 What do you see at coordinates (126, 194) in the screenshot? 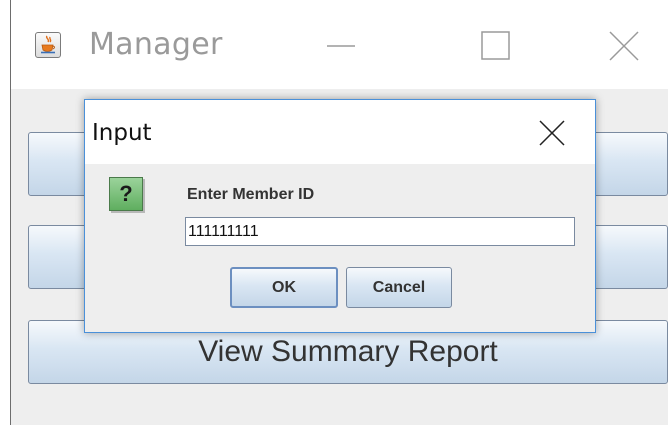
I see `question-icon: ?` at bounding box center [126, 194].